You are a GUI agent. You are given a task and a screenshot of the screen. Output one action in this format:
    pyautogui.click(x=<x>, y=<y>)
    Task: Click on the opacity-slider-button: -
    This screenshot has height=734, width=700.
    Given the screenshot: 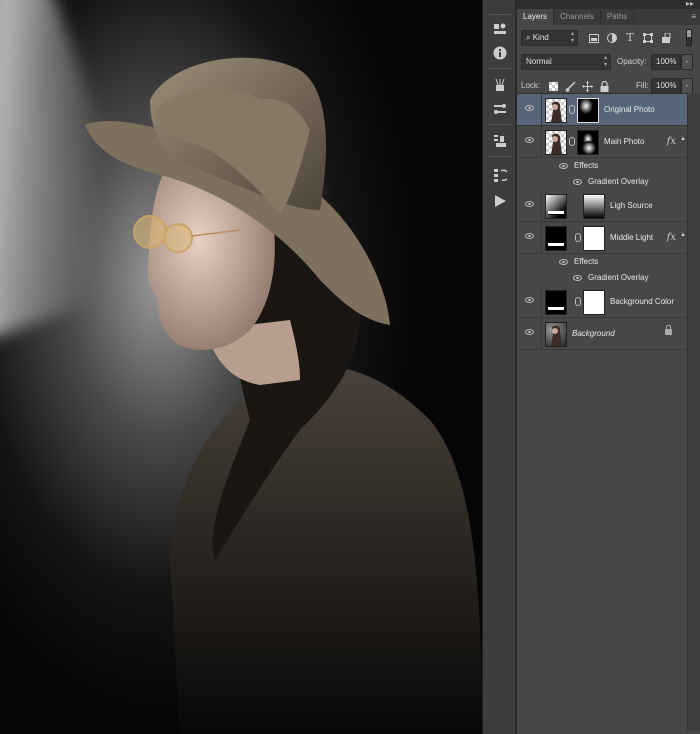 What is the action you would take?
    pyautogui.click(x=687, y=62)
    